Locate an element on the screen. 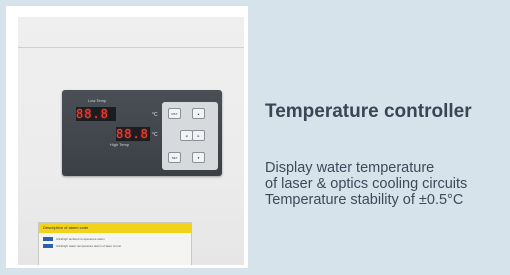 The height and width of the screenshot is (275, 510). description-line: Display water temperature is located at coordinates (350, 168).